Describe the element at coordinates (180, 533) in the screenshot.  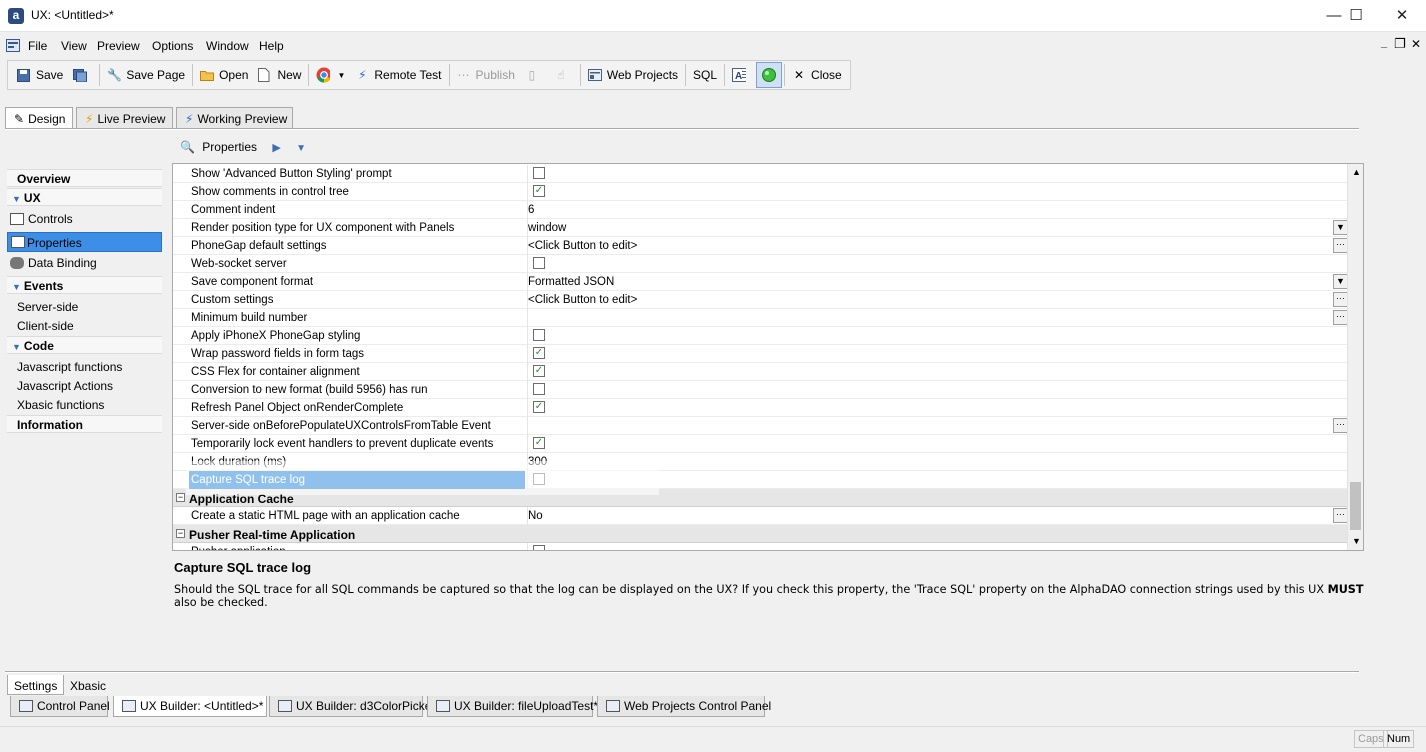
I see `collapse-toggle-icon: −` at that location.